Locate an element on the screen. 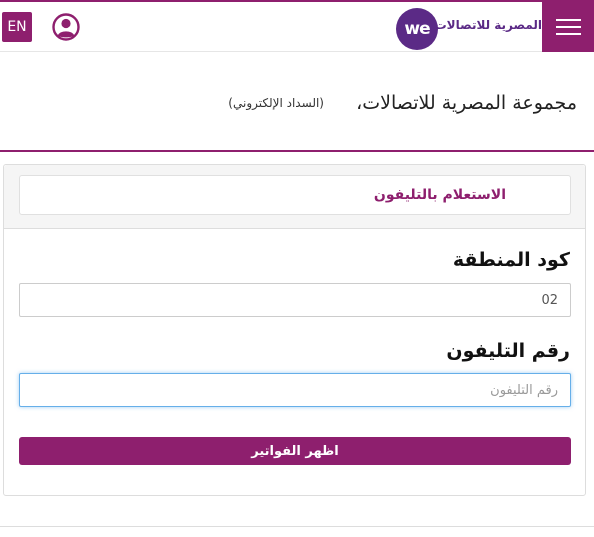 This screenshot has width=594, height=537. area-code-label: كود المنطقة is located at coordinates (511, 260).